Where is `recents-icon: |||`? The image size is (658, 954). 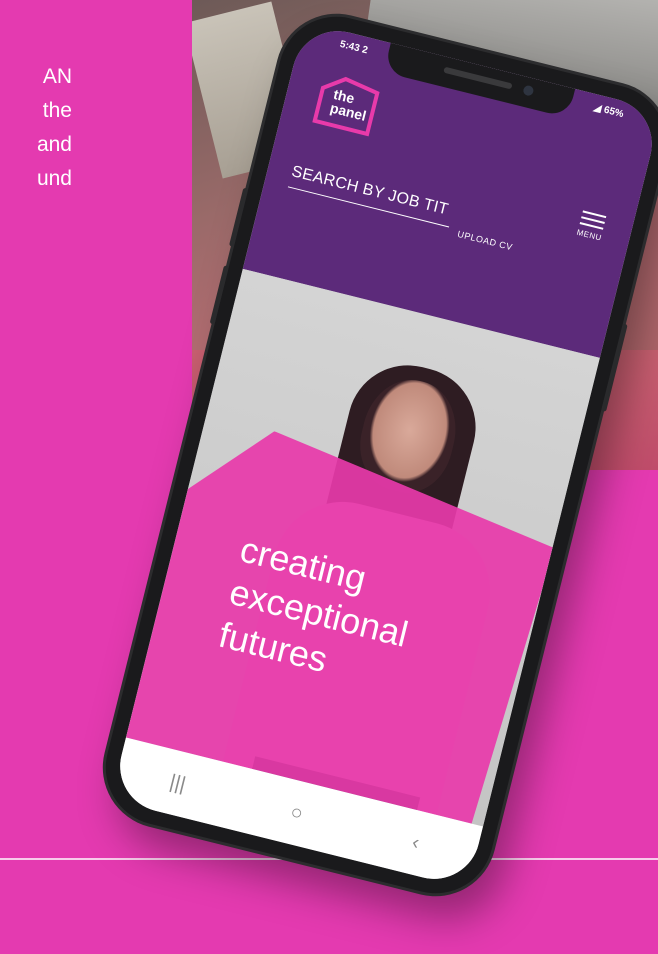 recents-icon: ||| is located at coordinates (178, 783).